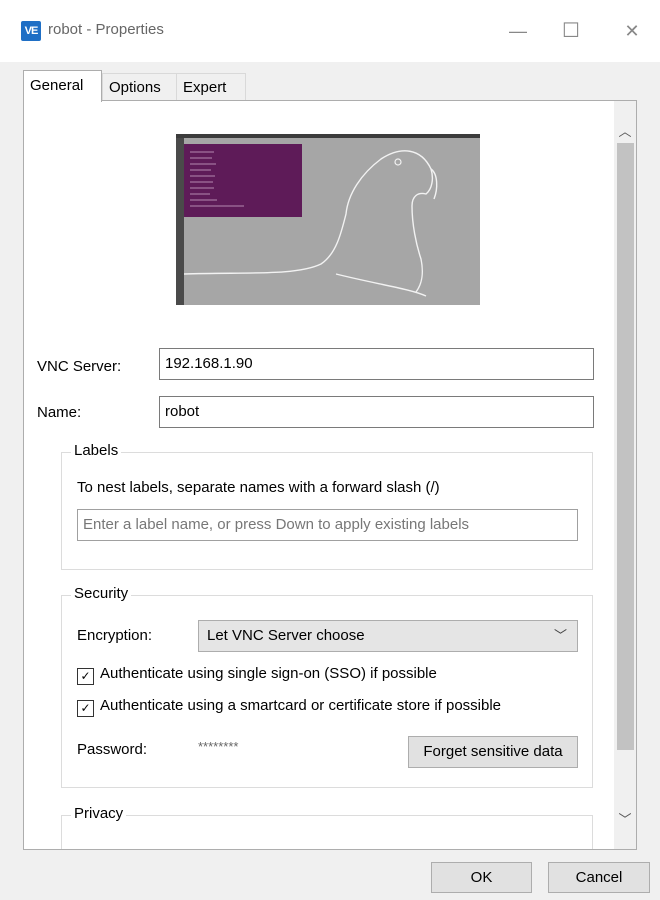 Image resolution: width=660 pixels, height=900 pixels. Describe the element at coordinates (518, 31) in the screenshot. I see `minimize-button: —` at that location.